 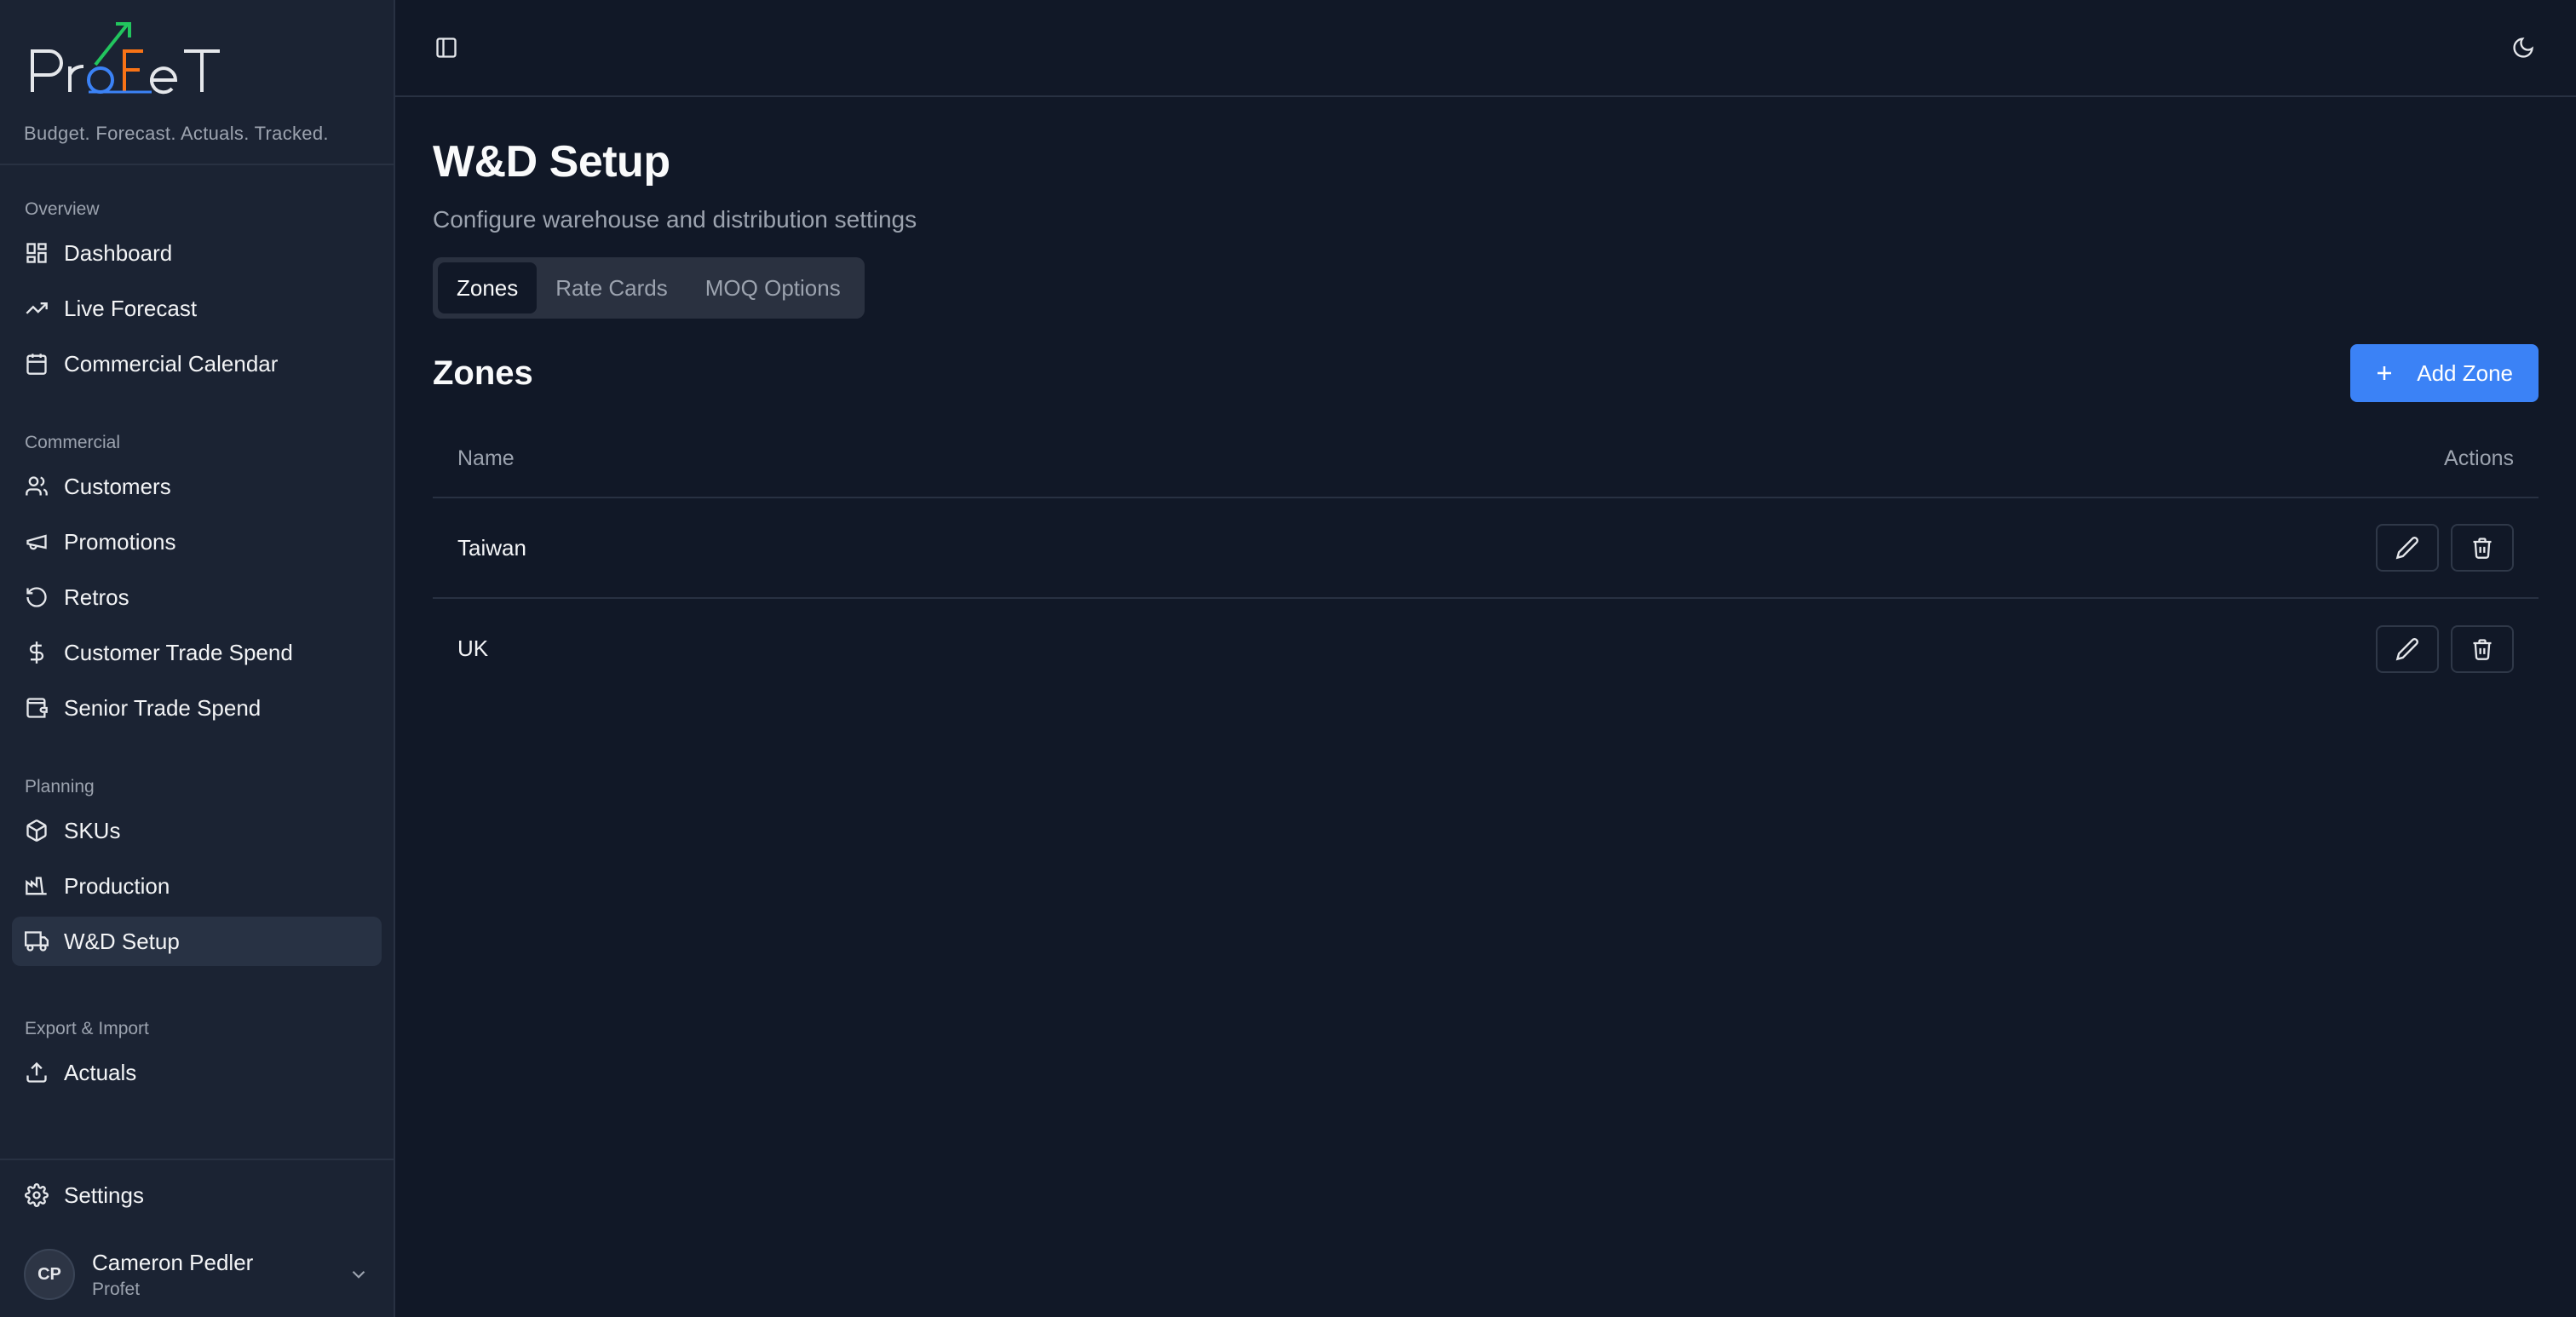 What do you see at coordinates (825, 548) in the screenshot?
I see `zone-name: Taiwan` at bounding box center [825, 548].